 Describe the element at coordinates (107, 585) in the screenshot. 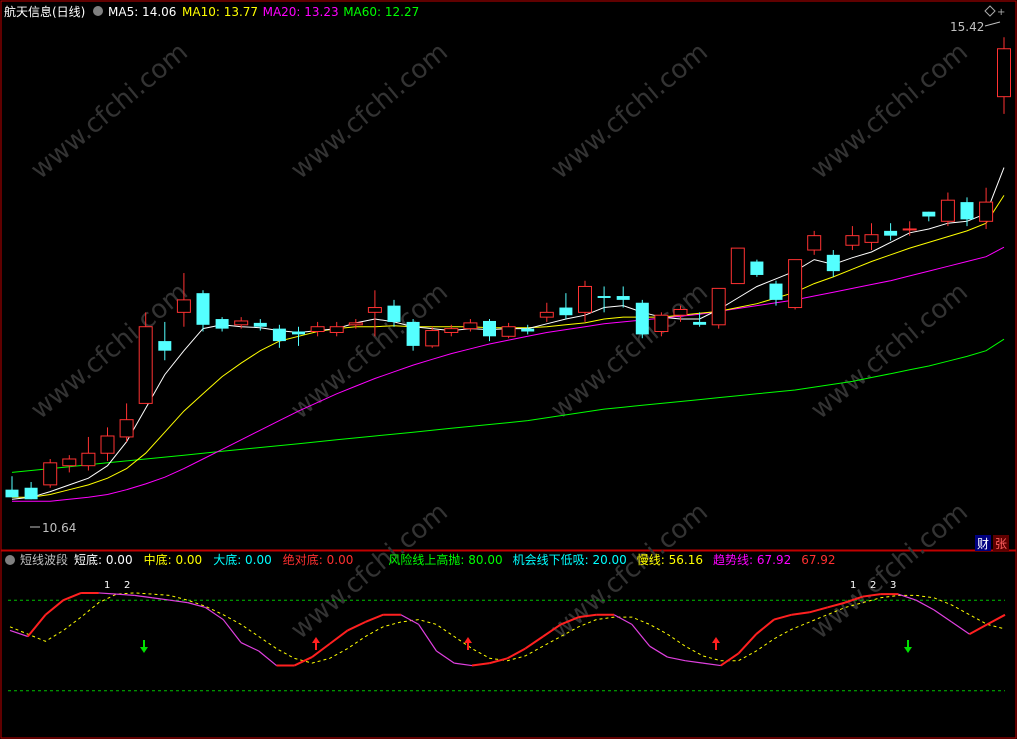

I see `signal-number-label: 1` at that location.